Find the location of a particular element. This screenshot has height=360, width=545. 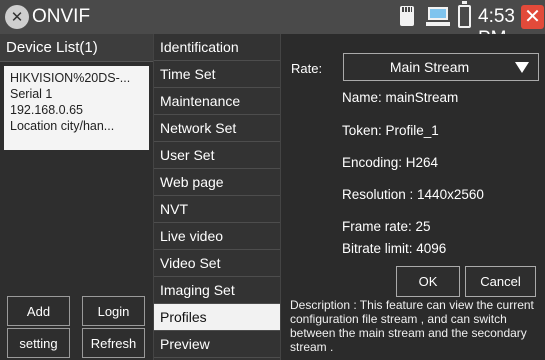

menu-item-network-set: Network Set is located at coordinates (217, 128).